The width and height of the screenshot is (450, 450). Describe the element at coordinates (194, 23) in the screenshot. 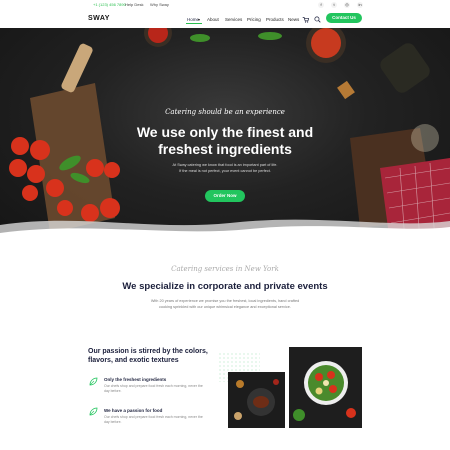

I see `active-indicator` at that location.